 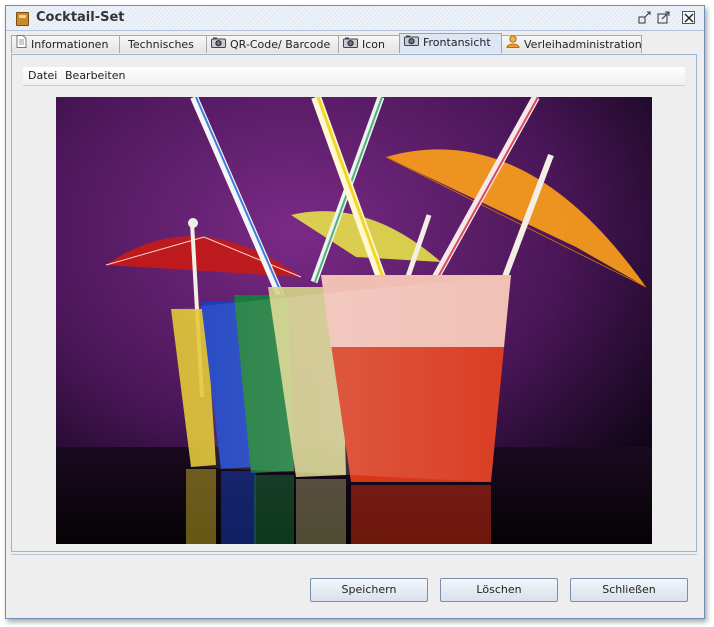 I want to click on minimize-icon, so click(x=644, y=17).